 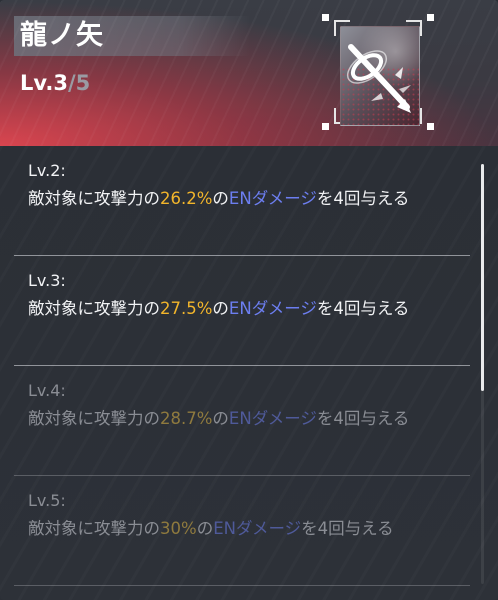 What do you see at coordinates (83, 83) in the screenshot?
I see `level-max: 5` at bounding box center [83, 83].